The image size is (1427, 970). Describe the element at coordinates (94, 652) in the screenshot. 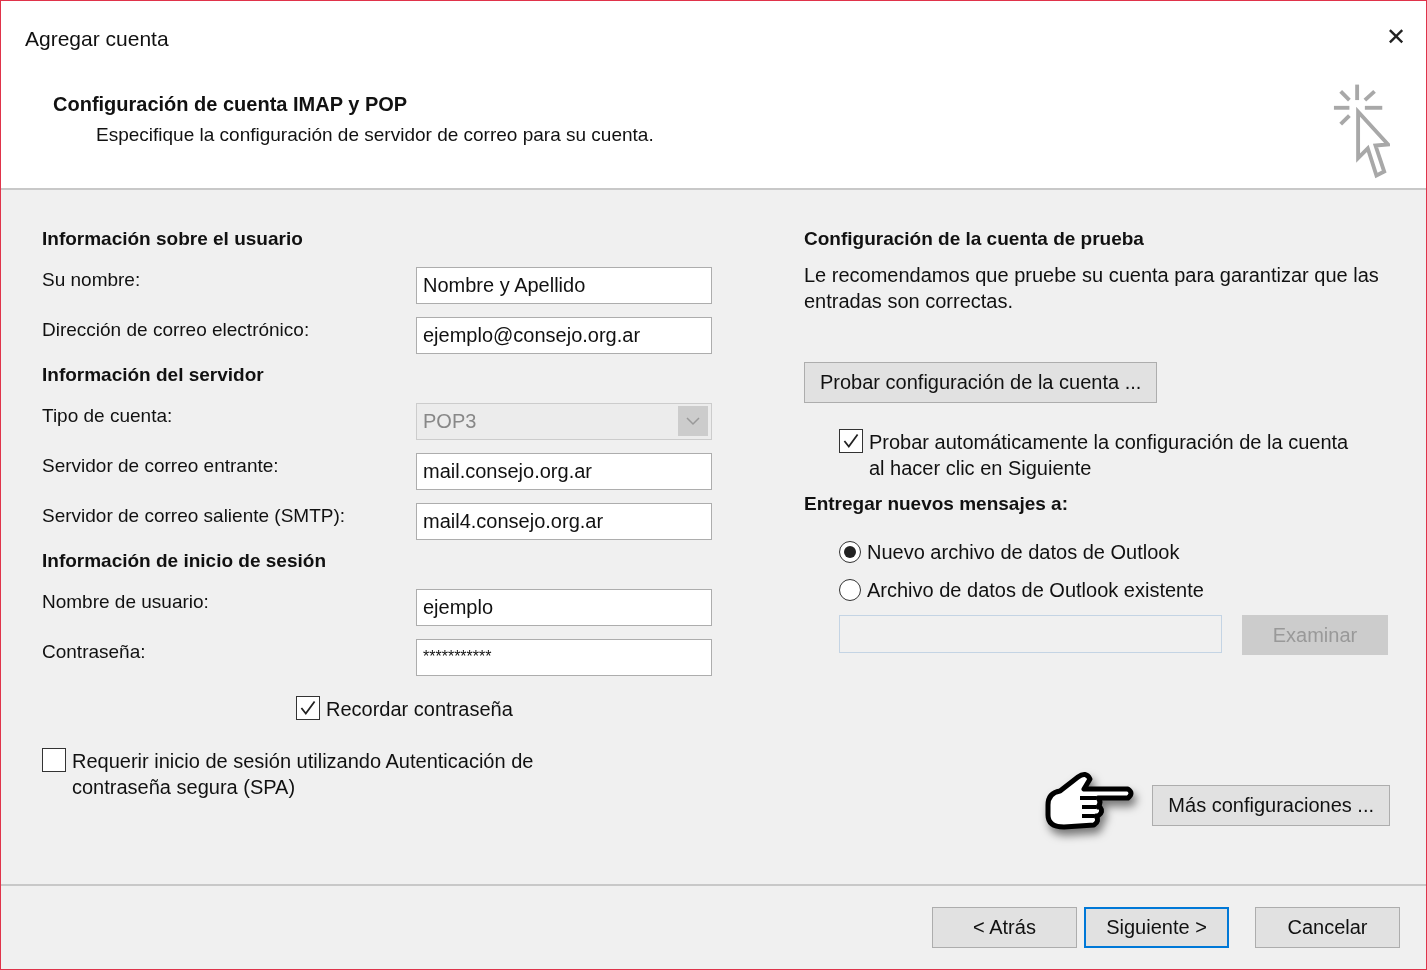

I see `field-label: Contraseña:` at that location.